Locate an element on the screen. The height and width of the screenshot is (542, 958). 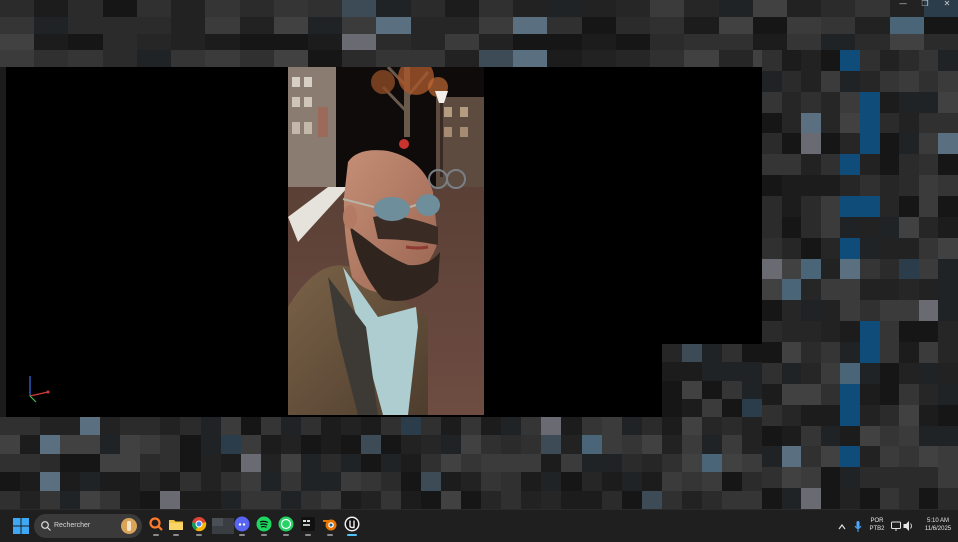
viewport-render-scene is located at coordinates (386, 241).